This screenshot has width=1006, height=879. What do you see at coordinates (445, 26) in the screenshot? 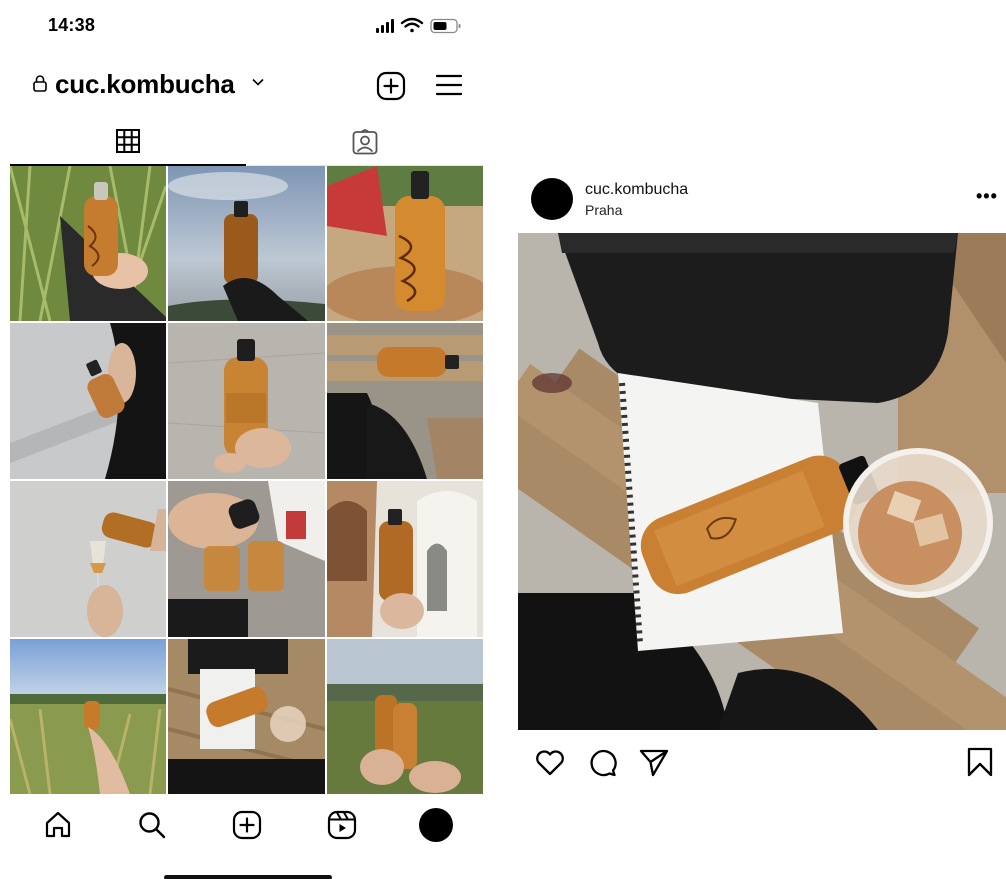
I see `battery-icon` at bounding box center [445, 26].